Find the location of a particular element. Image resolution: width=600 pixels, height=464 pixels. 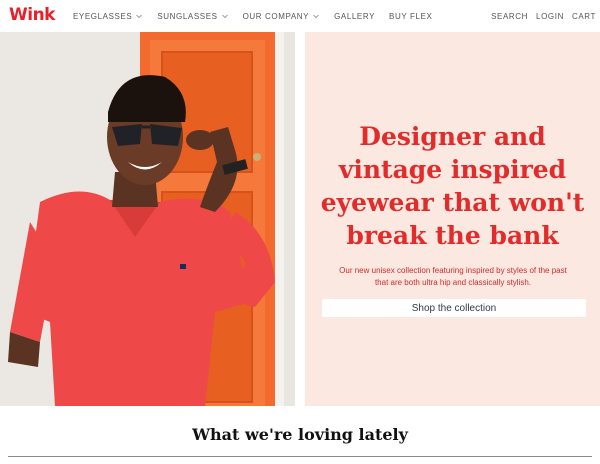

nav-sunglasses-label: SUNGLASSES is located at coordinates (187, 16).